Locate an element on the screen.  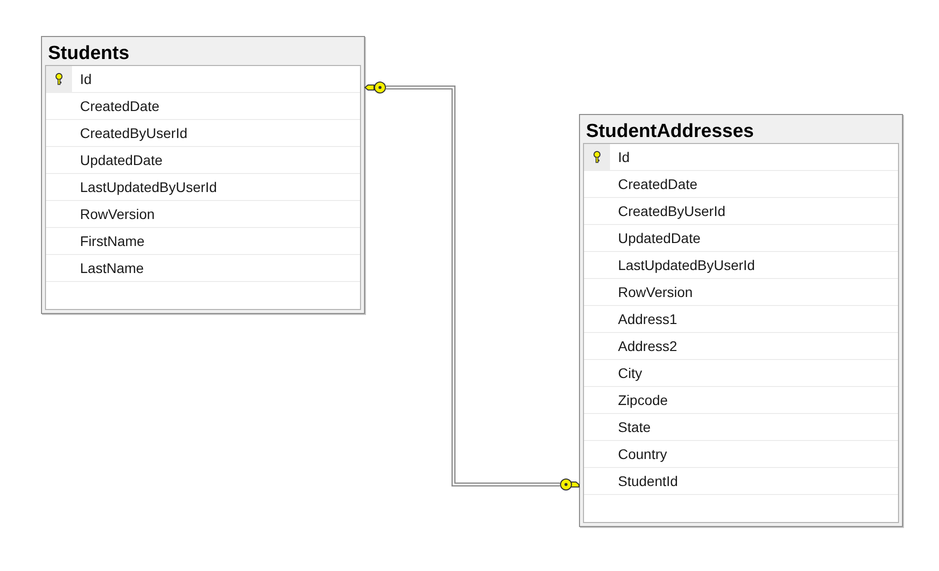
relationship-line is located at coordinates (473, 286).